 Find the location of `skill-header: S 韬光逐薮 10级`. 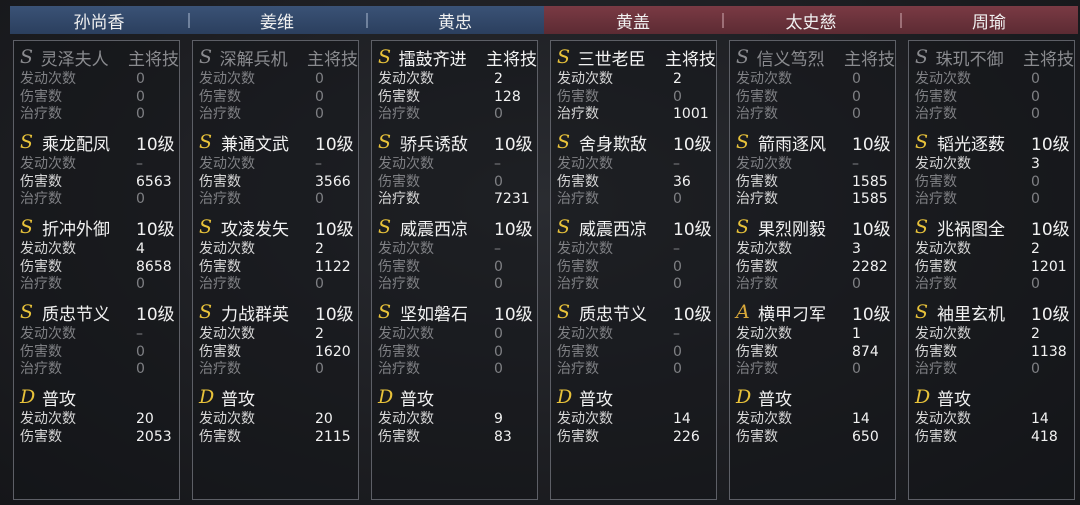

skill-header: S 韬光逐薮 10级 is located at coordinates (994, 142).